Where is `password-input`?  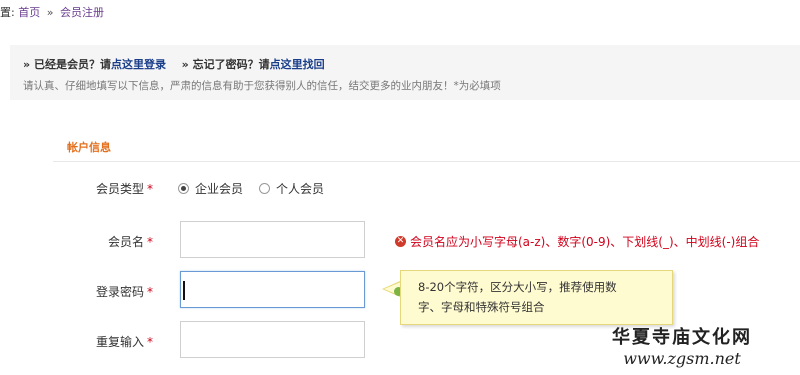 password-input is located at coordinates (272, 289).